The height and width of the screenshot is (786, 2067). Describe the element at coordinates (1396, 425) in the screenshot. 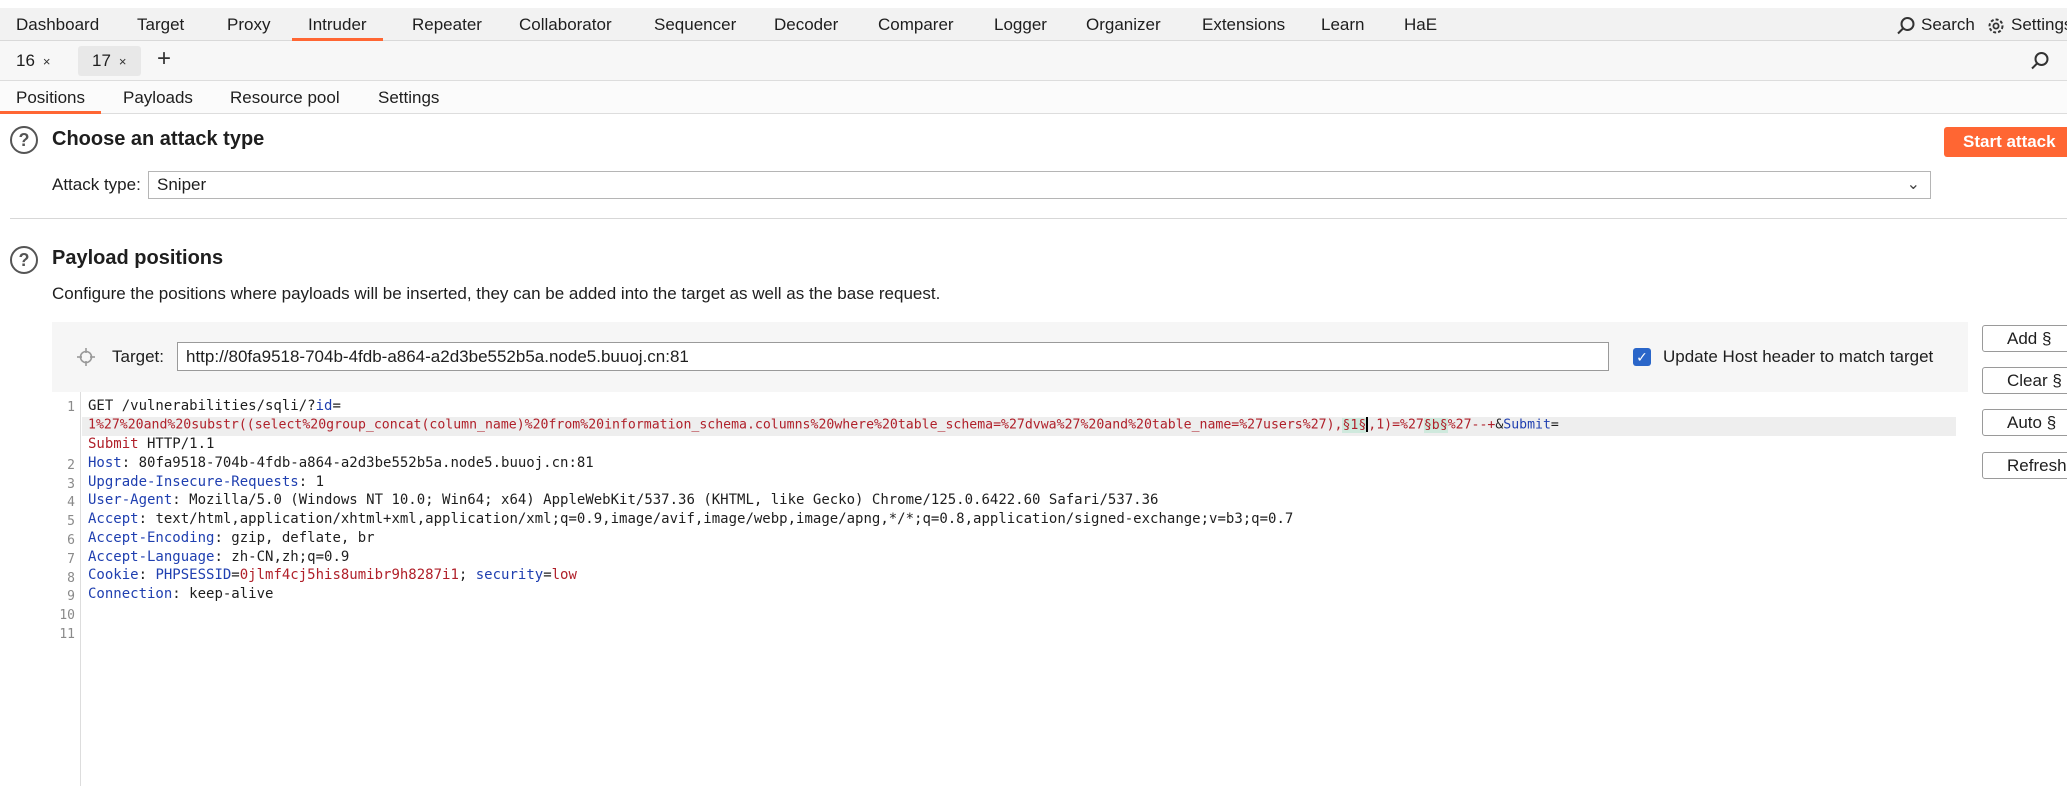

I see `param-value: ,1)=%27` at that location.